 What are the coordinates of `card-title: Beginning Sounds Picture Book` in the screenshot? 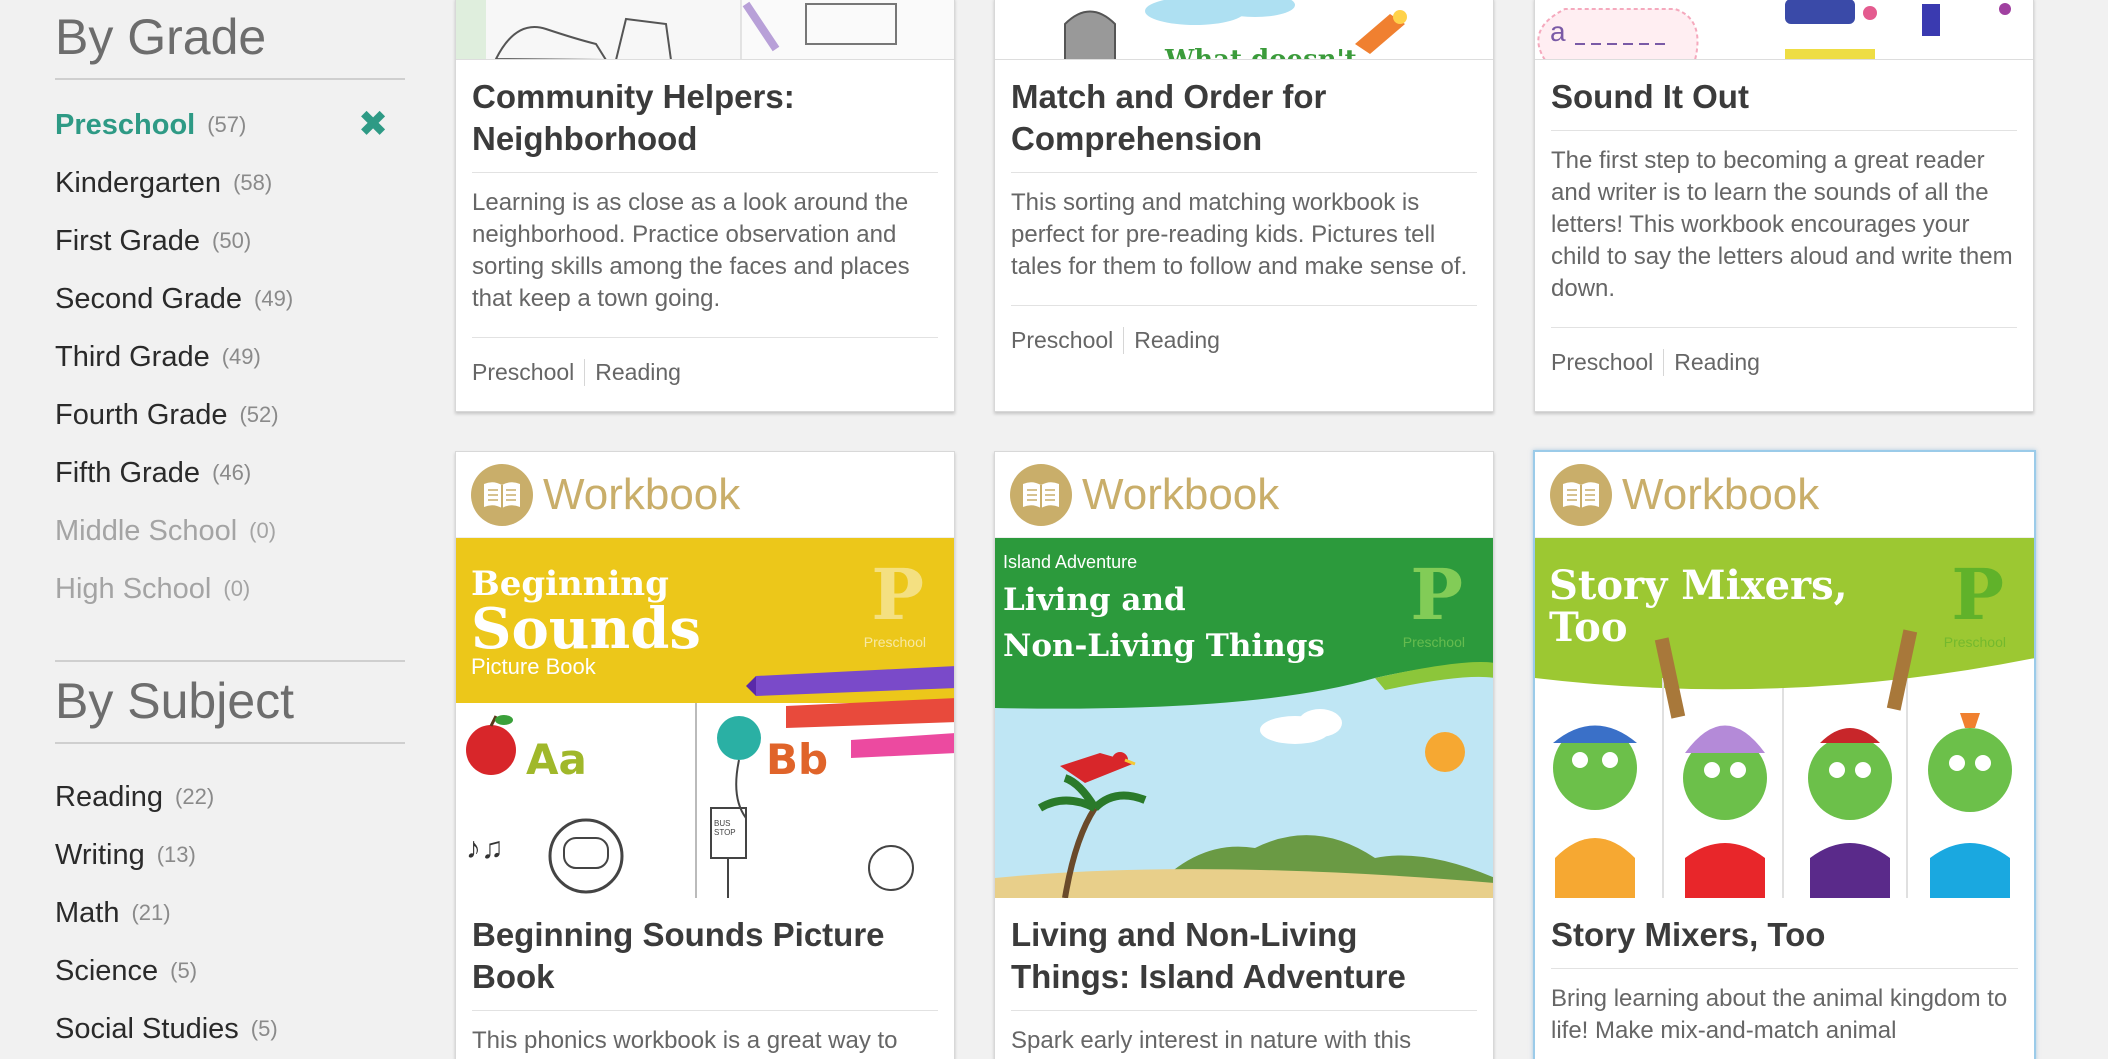 It's located at (705, 954).